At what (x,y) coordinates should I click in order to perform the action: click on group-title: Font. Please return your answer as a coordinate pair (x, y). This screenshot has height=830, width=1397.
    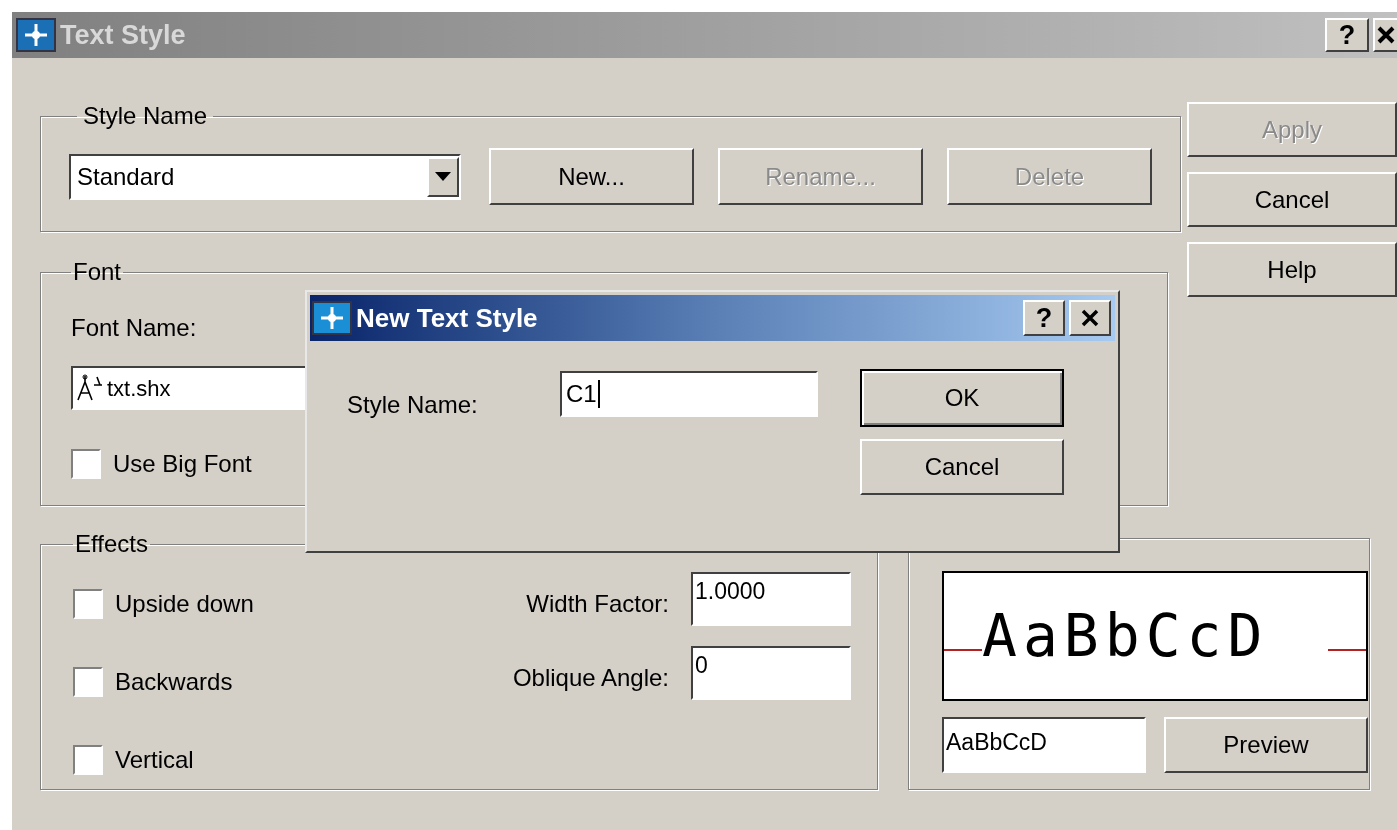
    Looking at the image, I should click on (97, 272).